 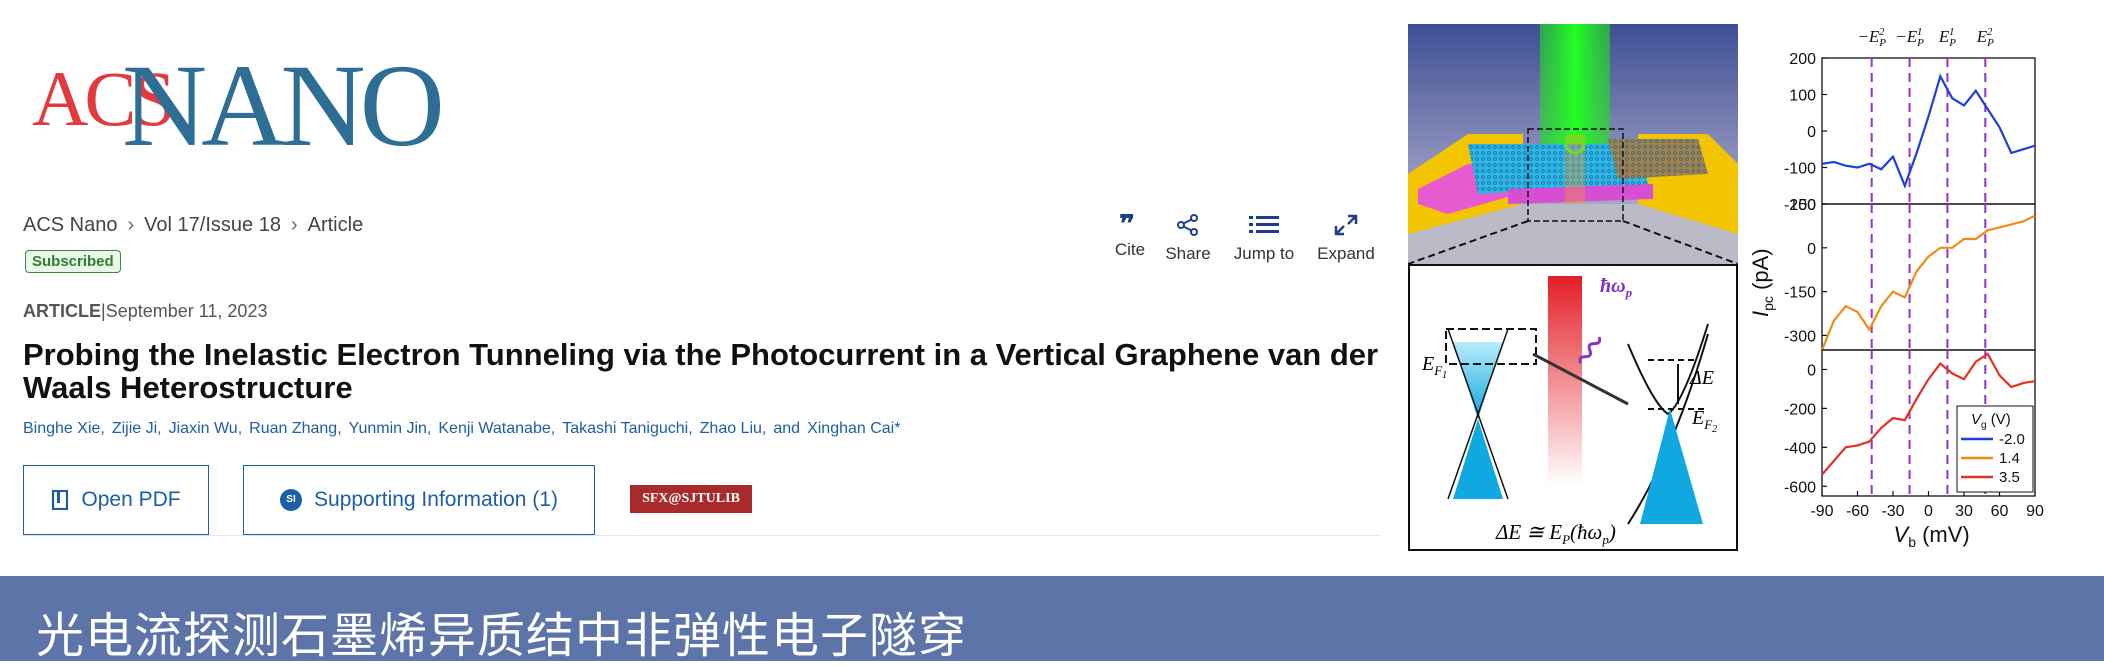 I want to click on list-icon, so click(x=1264, y=224).